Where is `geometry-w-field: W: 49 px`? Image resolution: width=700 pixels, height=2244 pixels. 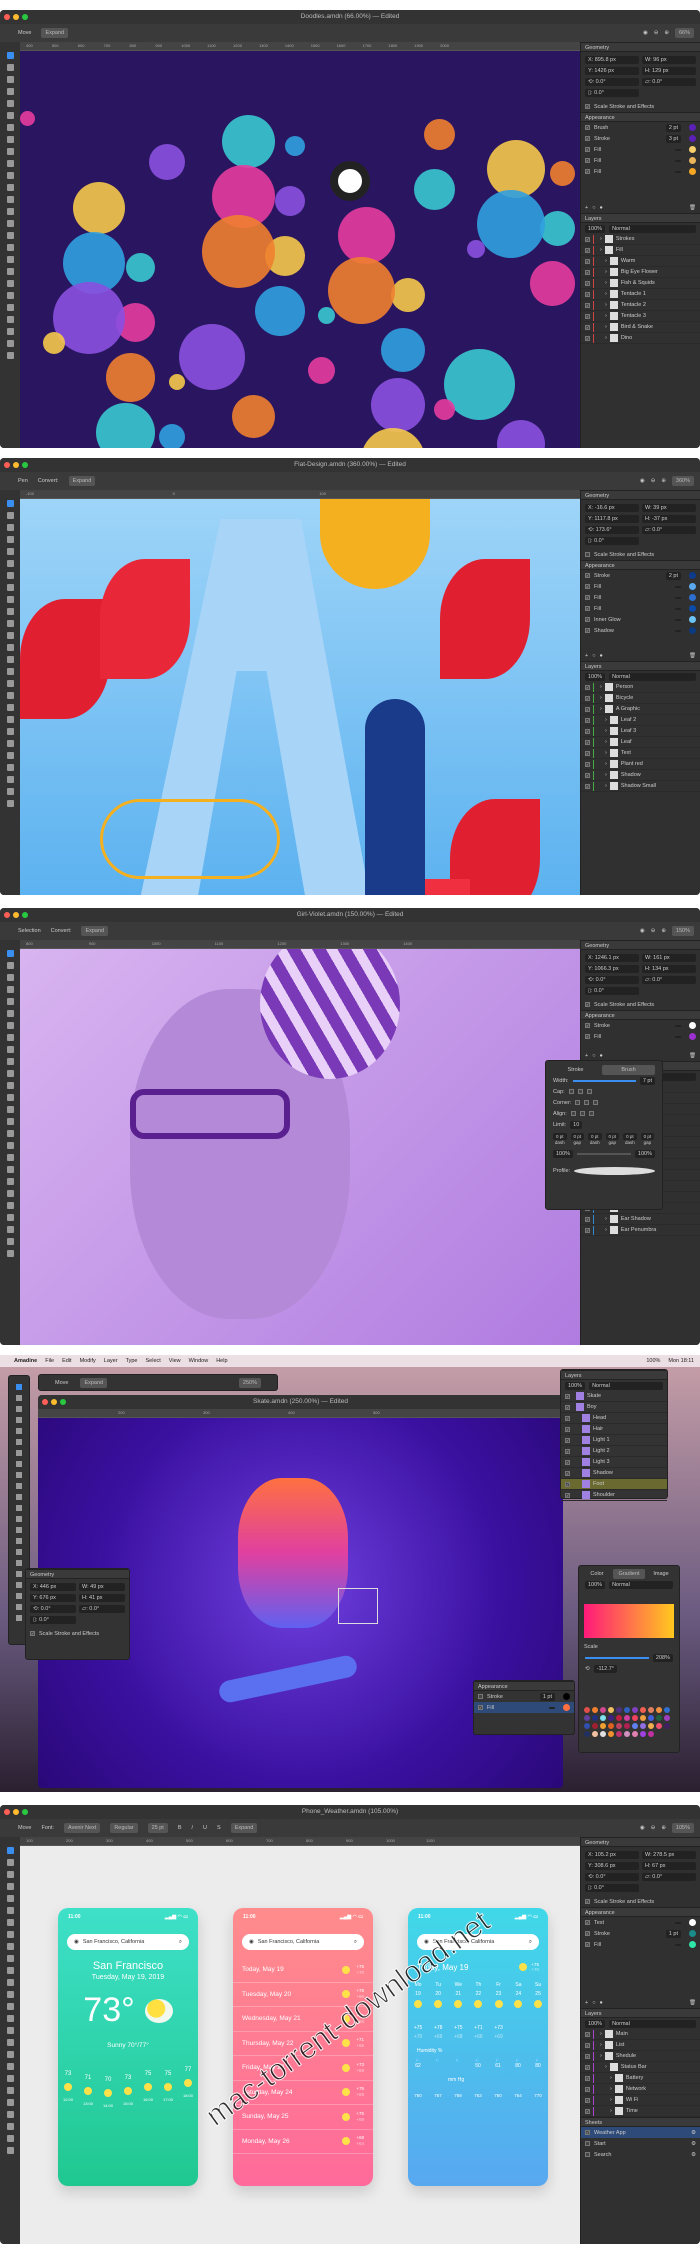 geometry-w-field: W: 49 px is located at coordinates (102, 1587).